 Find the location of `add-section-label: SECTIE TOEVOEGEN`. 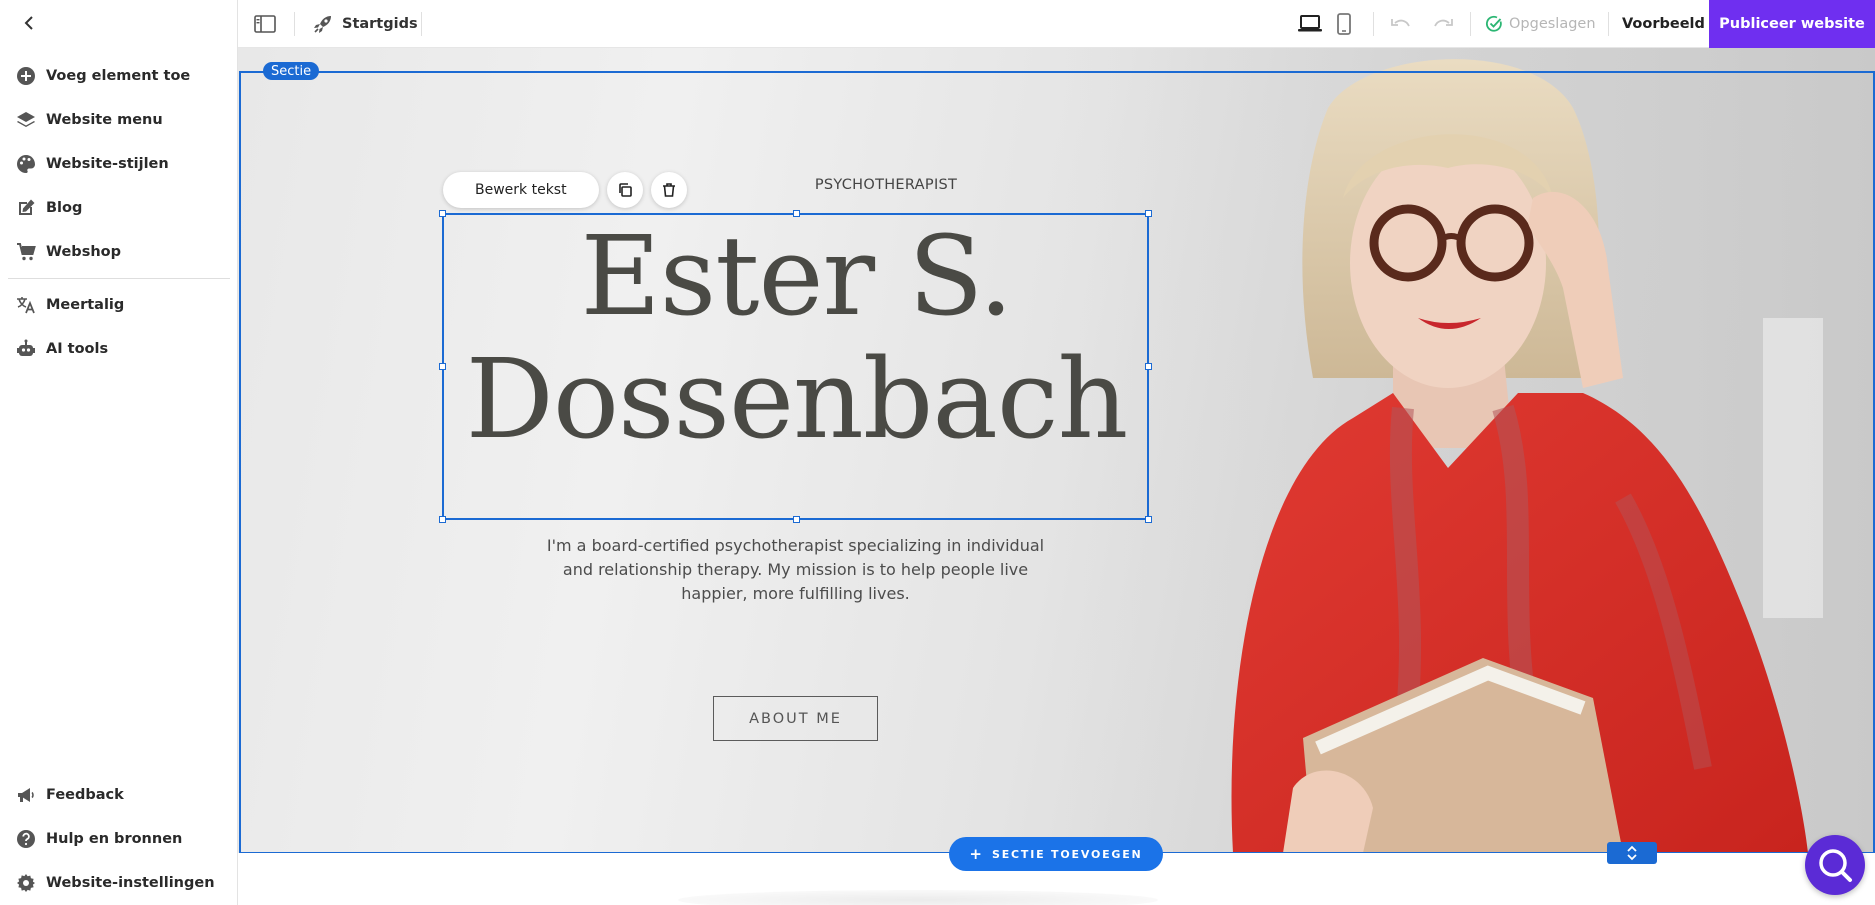

add-section-label: SECTIE TOEVOEGEN is located at coordinates (1067, 854).